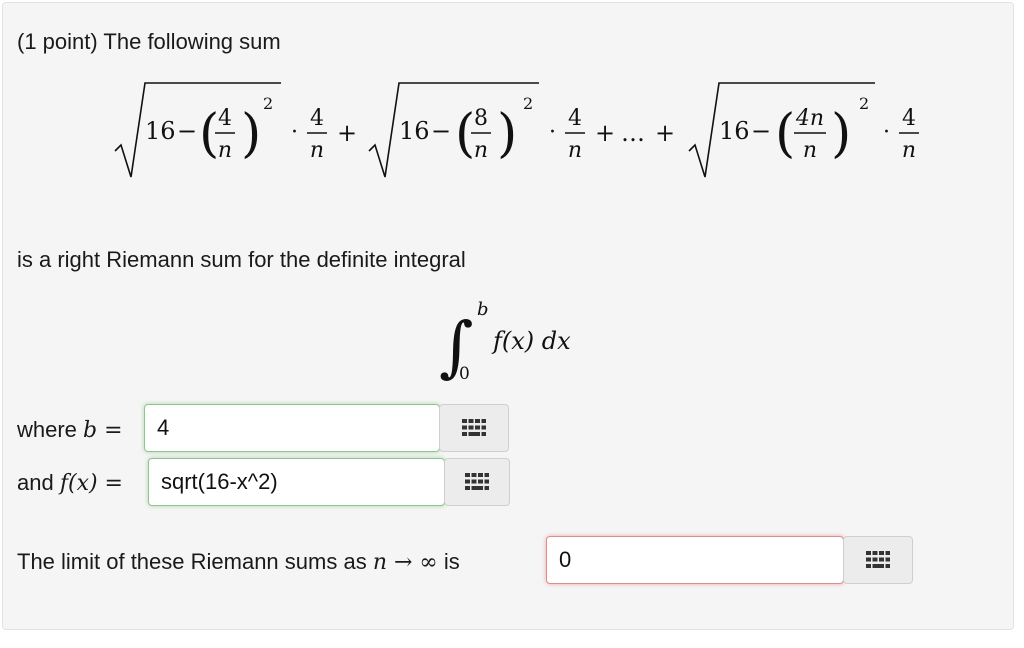 This screenshot has width=1024, height=648. Describe the element at coordinates (192, 561) in the screenshot. I see `limit-text-before: The limit of these Riemann sums as` at that location.